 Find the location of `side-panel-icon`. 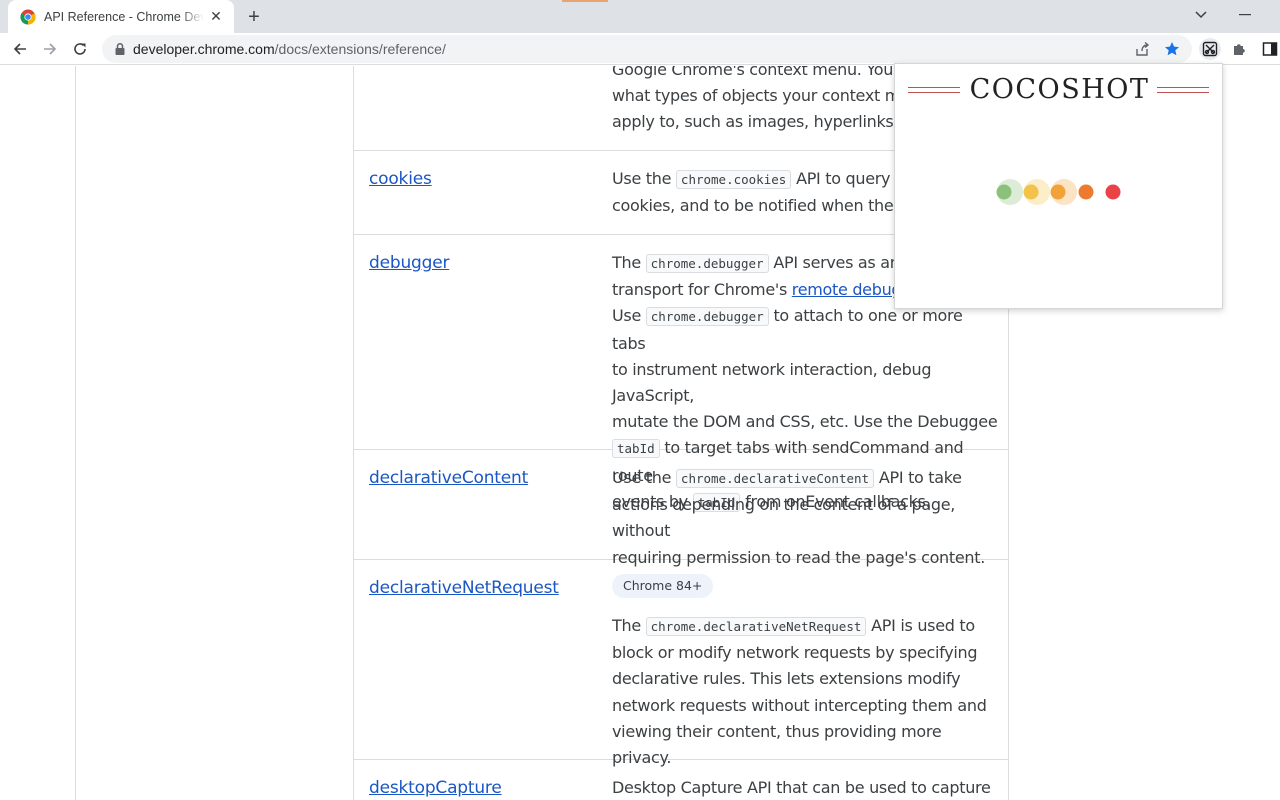

side-panel-icon is located at coordinates (1269, 49).